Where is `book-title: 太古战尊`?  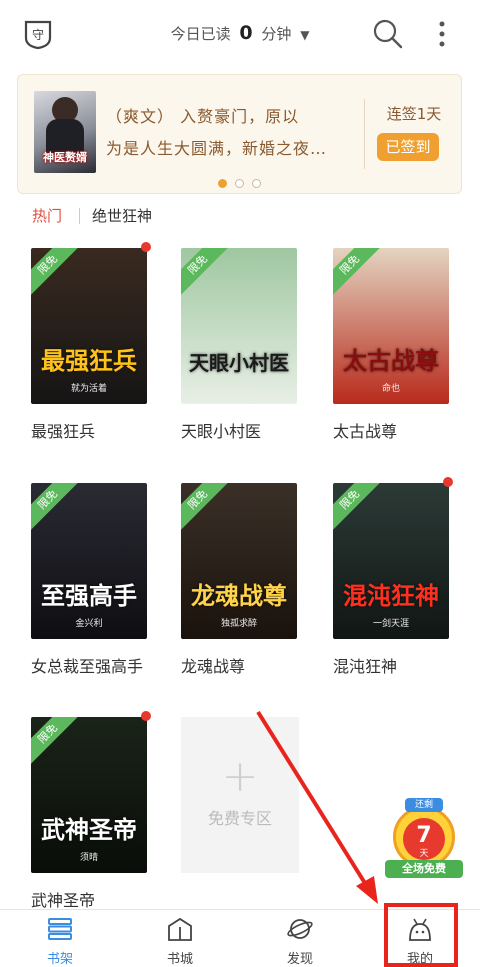 book-title: 太古战尊 is located at coordinates (392, 432).